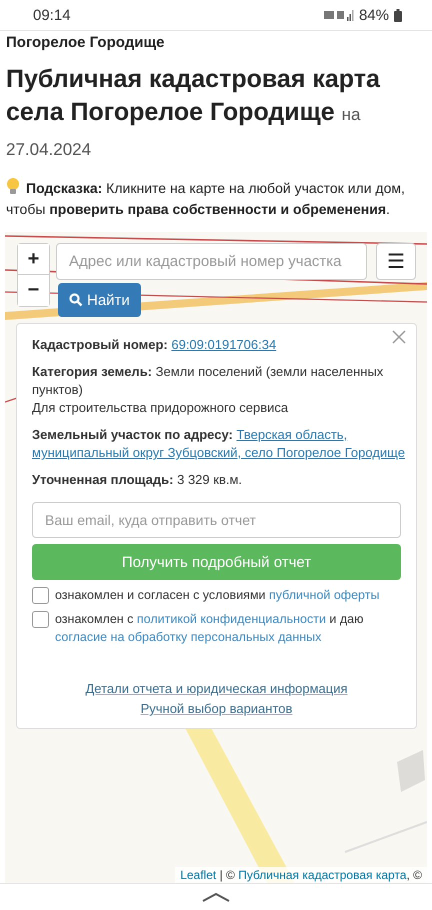 This screenshot has width=432, height=910. Describe the element at coordinates (216, 637) in the screenshot. I see `agreement-link: на обработку персональных данных` at that location.